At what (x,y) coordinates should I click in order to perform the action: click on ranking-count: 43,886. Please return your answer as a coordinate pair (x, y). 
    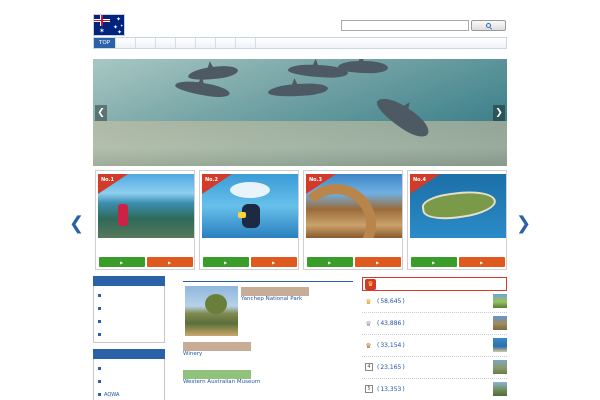
    Looking at the image, I should click on (391, 323).